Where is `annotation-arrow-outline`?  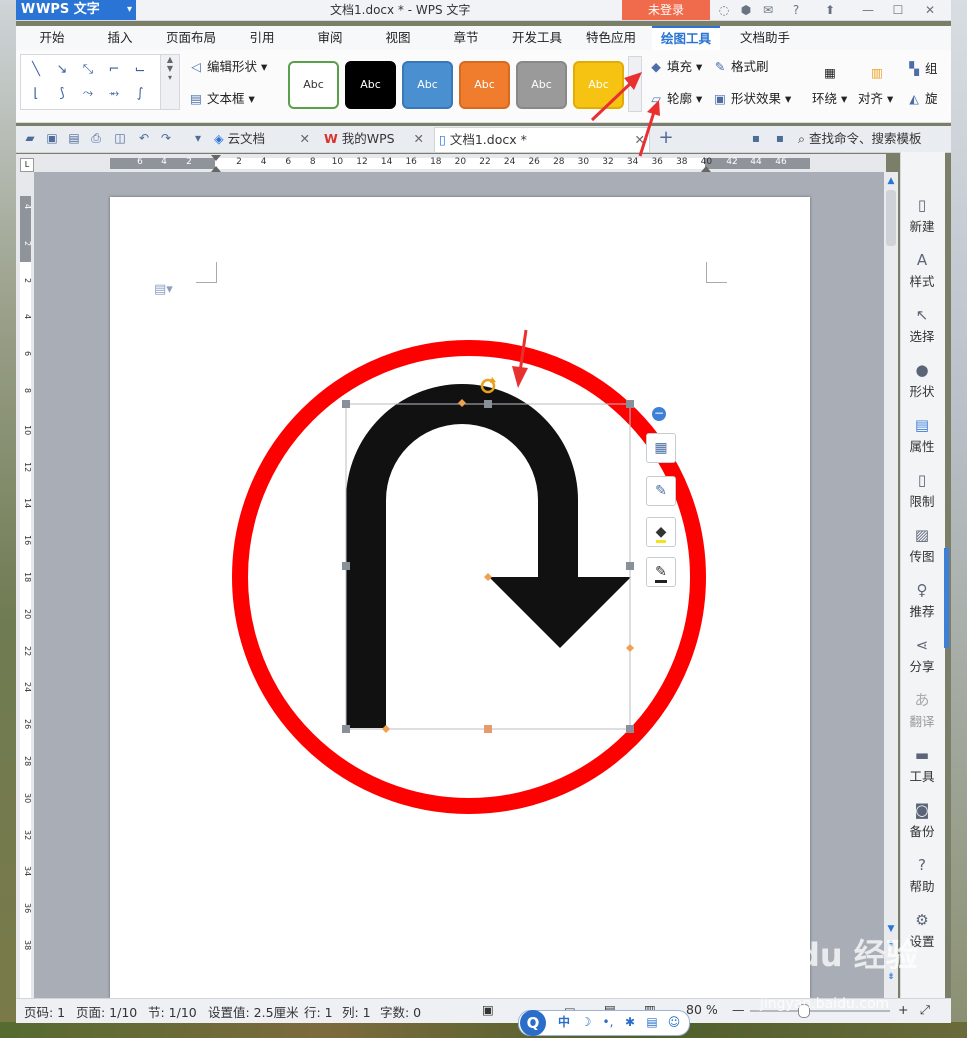
annotation-arrow-outline is located at coordinates (647, 134).